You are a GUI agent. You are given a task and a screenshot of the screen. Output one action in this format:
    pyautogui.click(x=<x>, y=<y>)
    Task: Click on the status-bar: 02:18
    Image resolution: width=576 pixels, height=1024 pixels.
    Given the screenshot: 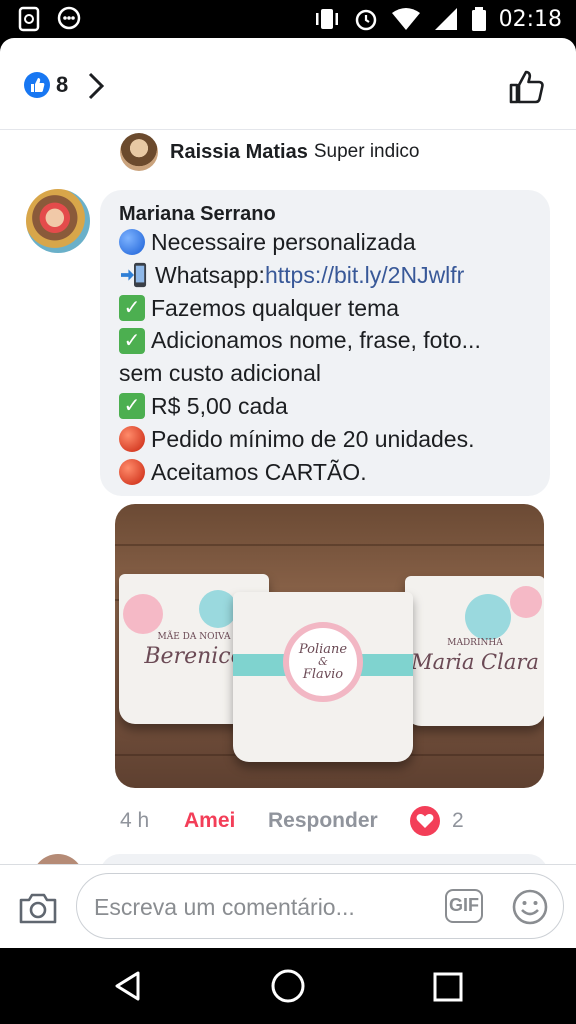 What is the action you would take?
    pyautogui.click(x=288, y=19)
    